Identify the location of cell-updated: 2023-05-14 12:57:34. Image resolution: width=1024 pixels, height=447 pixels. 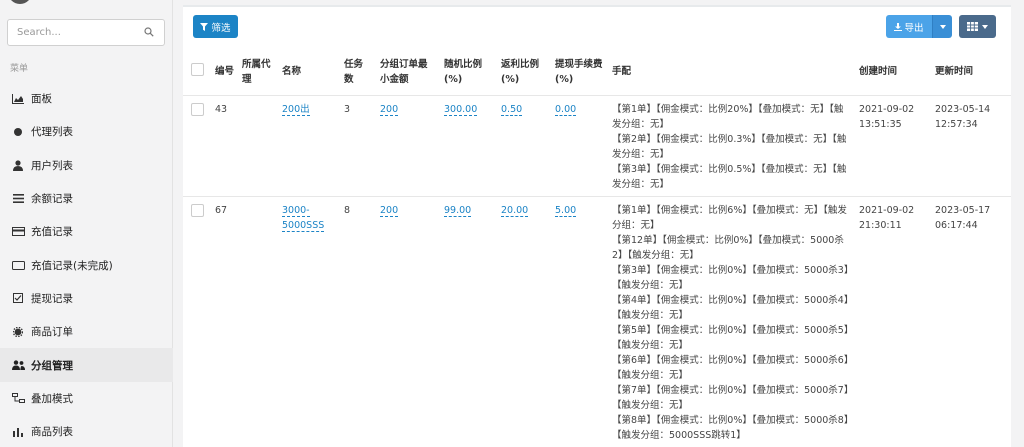
(971, 146).